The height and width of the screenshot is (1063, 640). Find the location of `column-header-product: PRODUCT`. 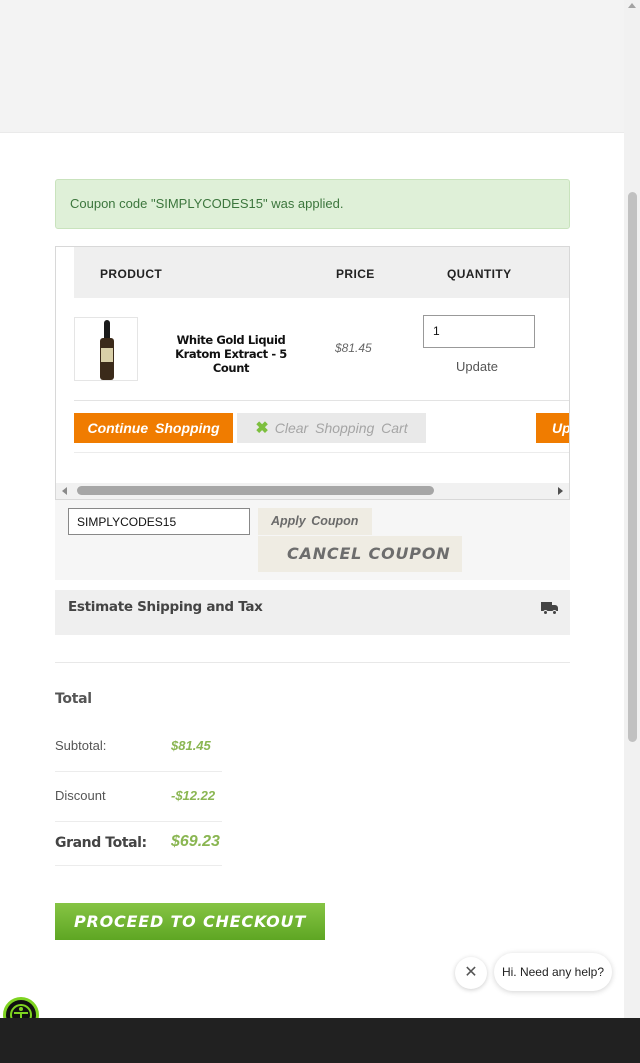

column-header-product: PRODUCT is located at coordinates (131, 274).